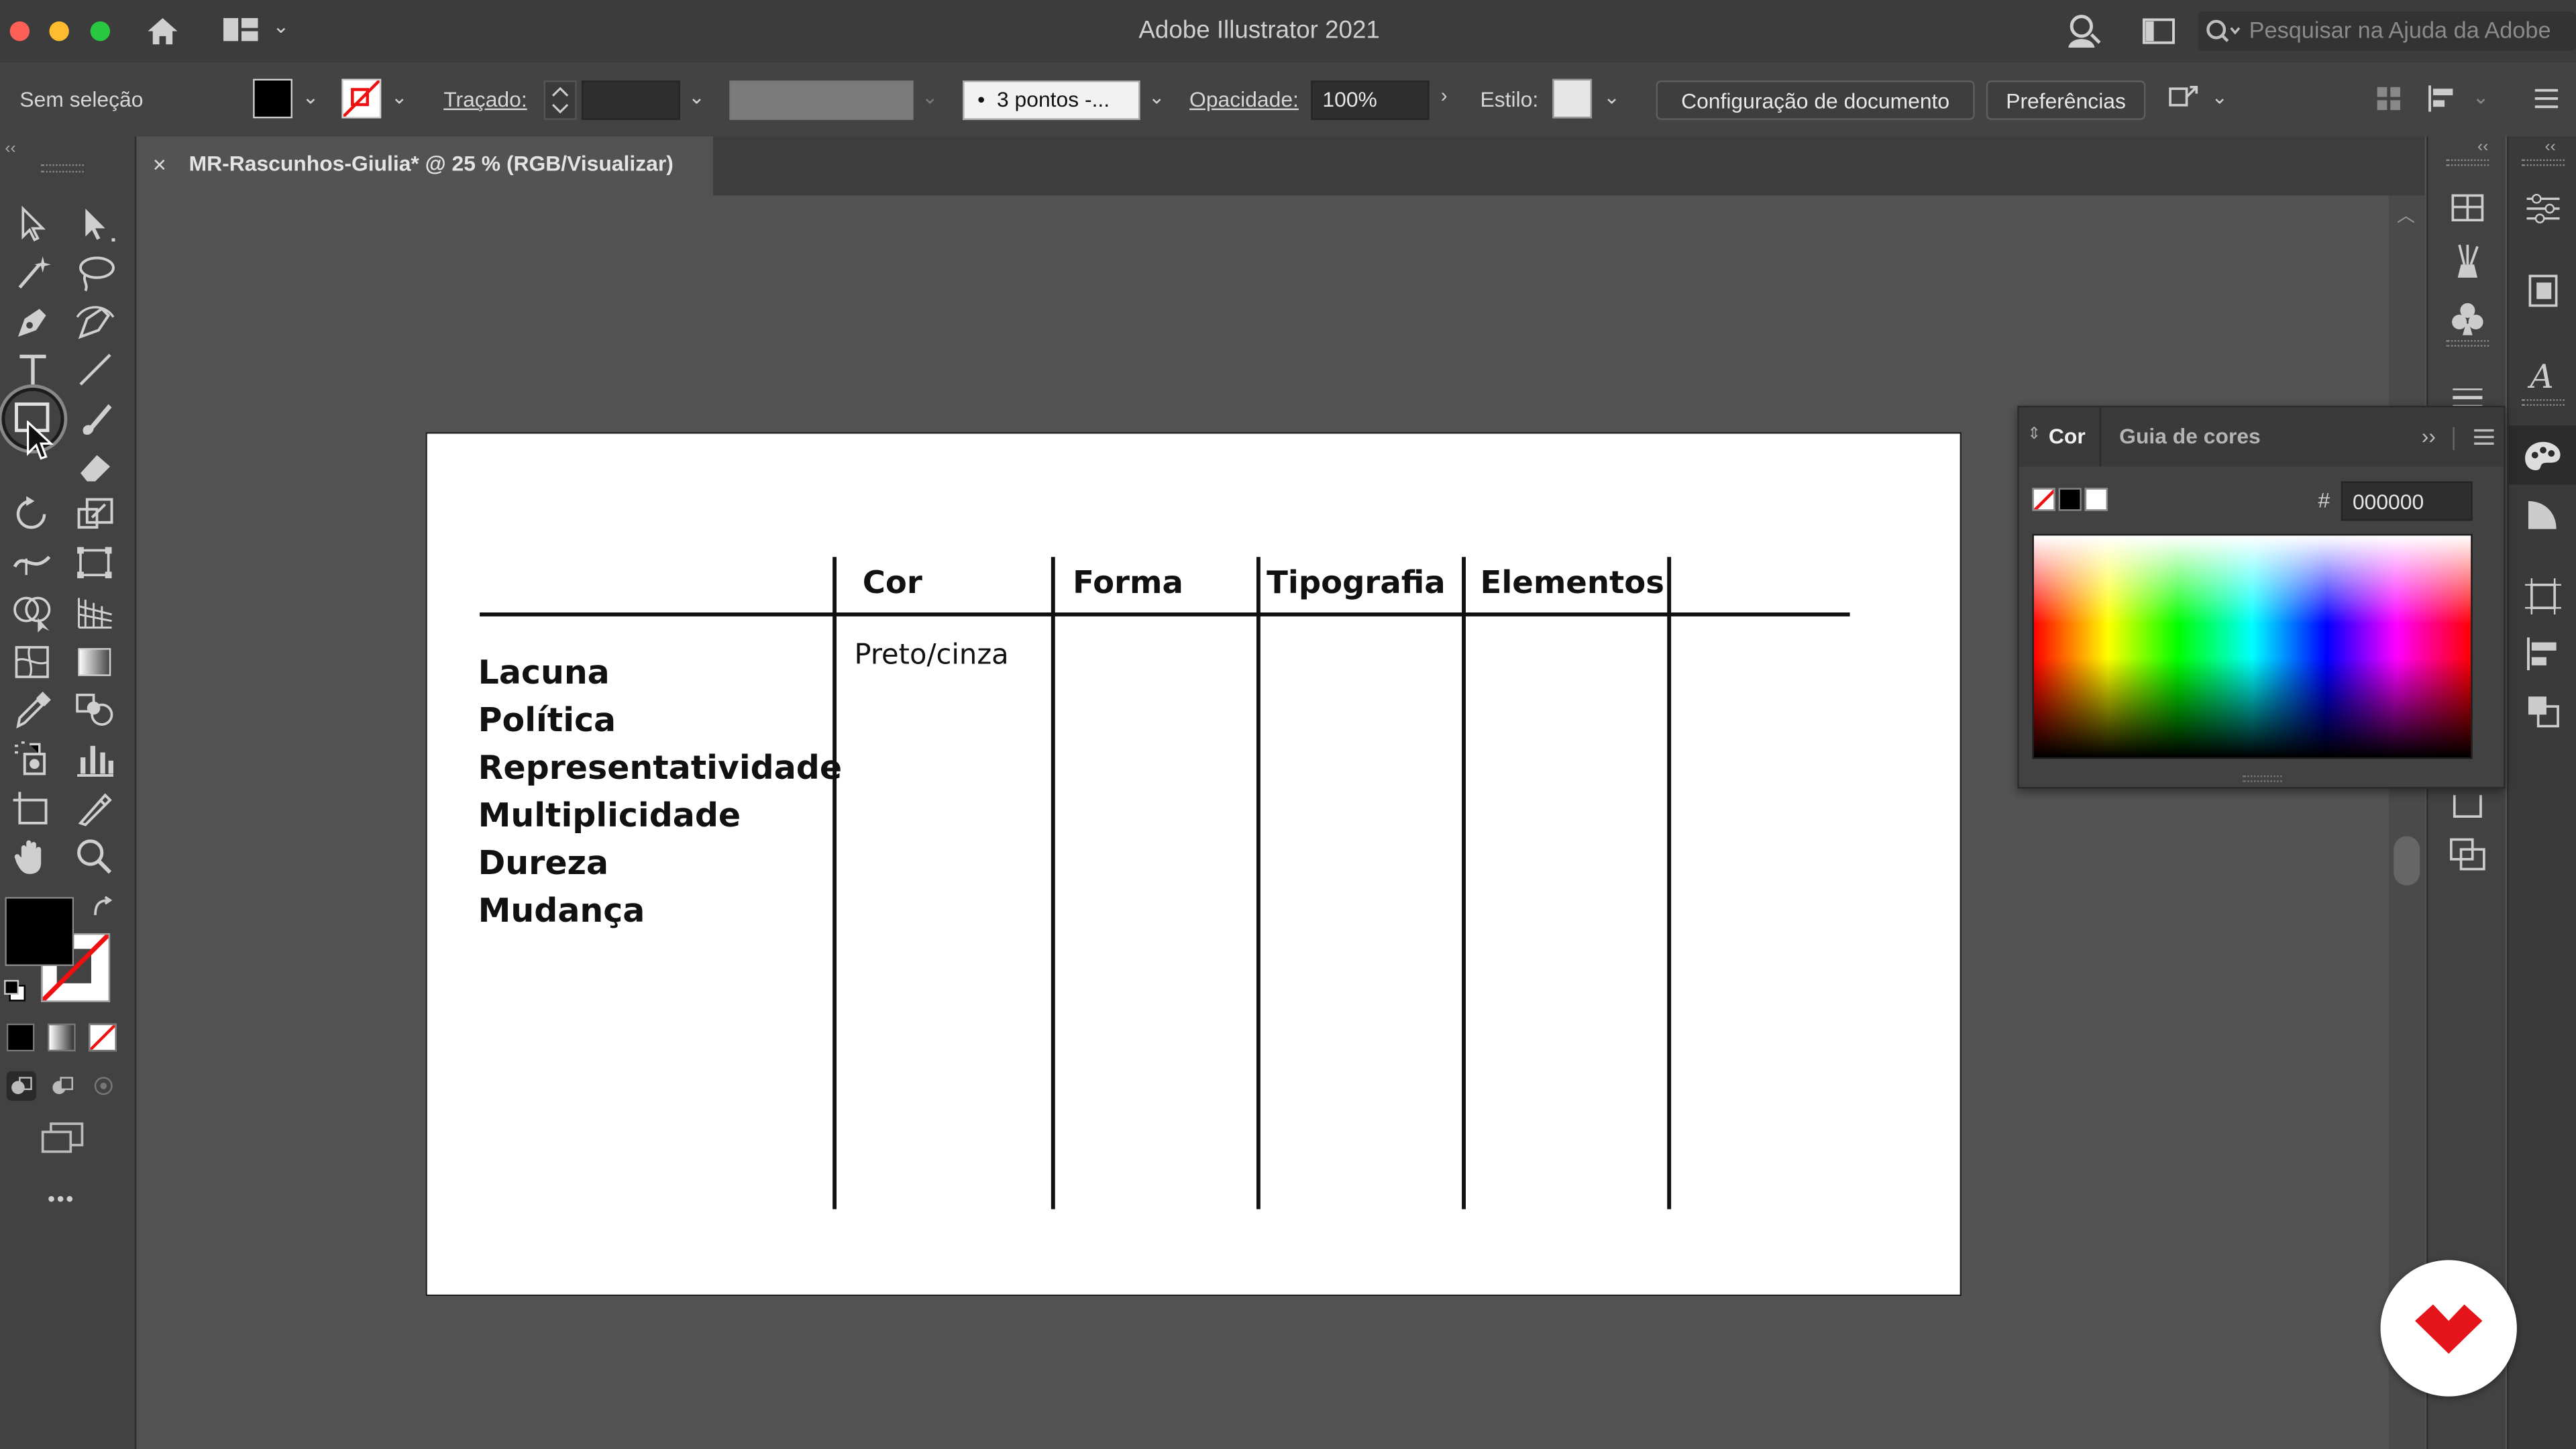 This screenshot has height=1449, width=2576. What do you see at coordinates (1244, 99) in the screenshot?
I see `opacity-label: Opacidade:` at bounding box center [1244, 99].